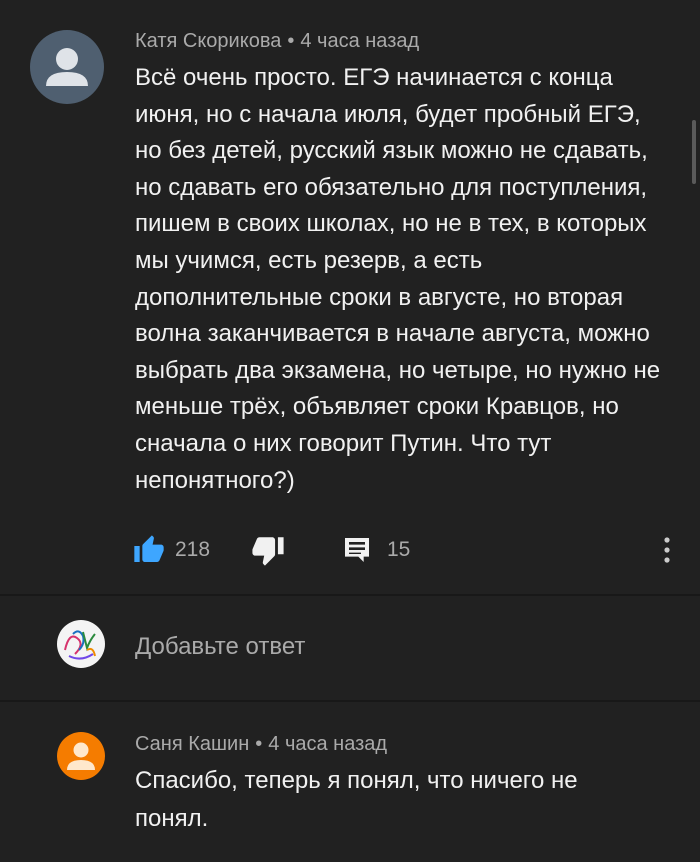 The width and height of the screenshot is (700, 862). I want to click on reply-count: 15, so click(399, 549).